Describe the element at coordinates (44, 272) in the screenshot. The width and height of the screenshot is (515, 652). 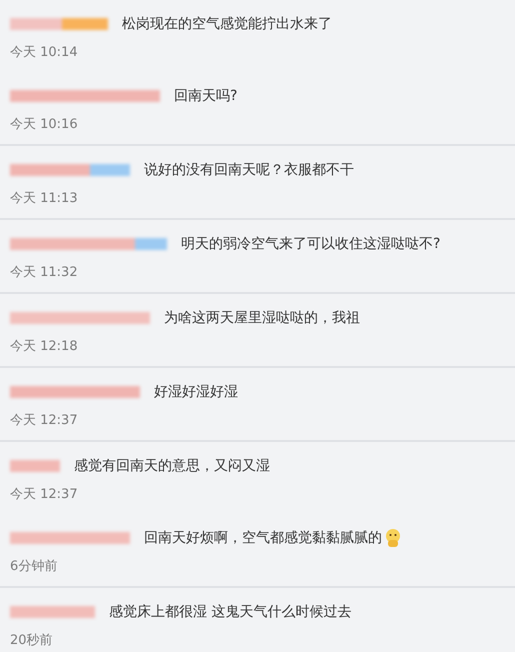
I see `comment-time: 今天 11:32` at that location.